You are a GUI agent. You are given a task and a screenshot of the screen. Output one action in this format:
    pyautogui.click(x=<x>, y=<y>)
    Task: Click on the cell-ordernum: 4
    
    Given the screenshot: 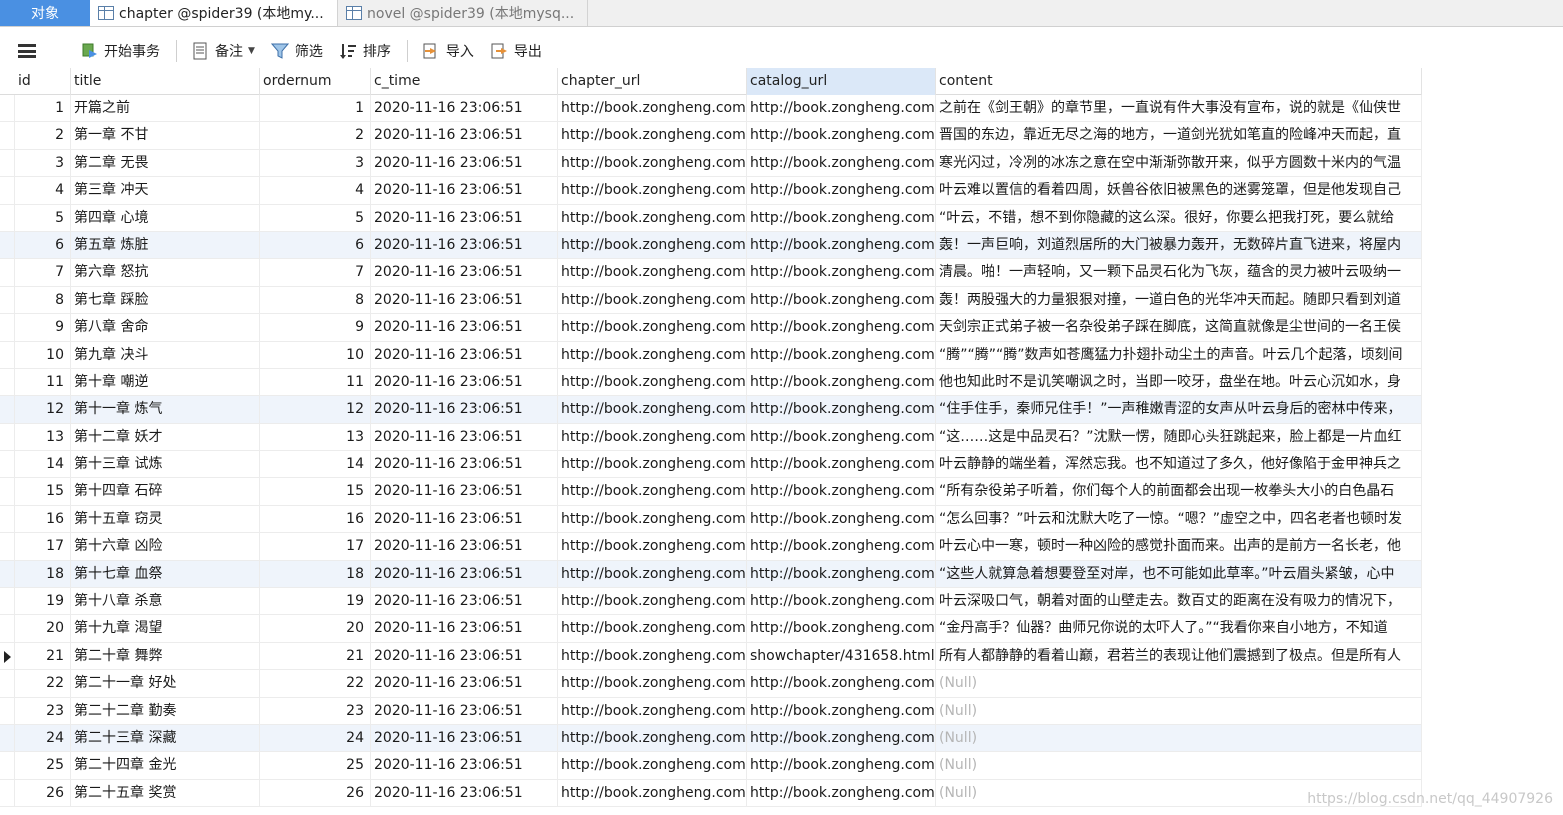 What is the action you would take?
    pyautogui.click(x=315, y=191)
    